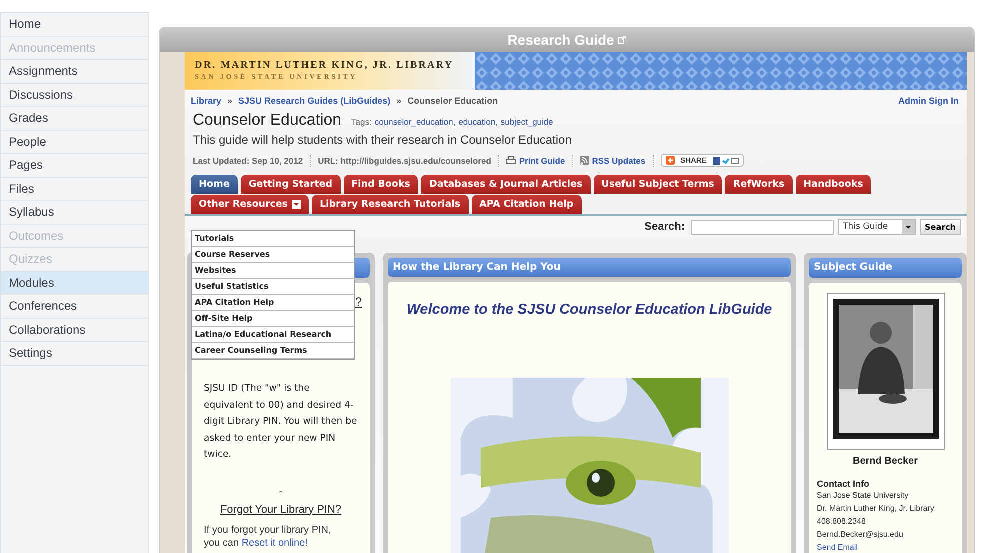 The image size is (982, 553). Describe the element at coordinates (561, 40) in the screenshot. I see `frame-title: Research Guide` at that location.